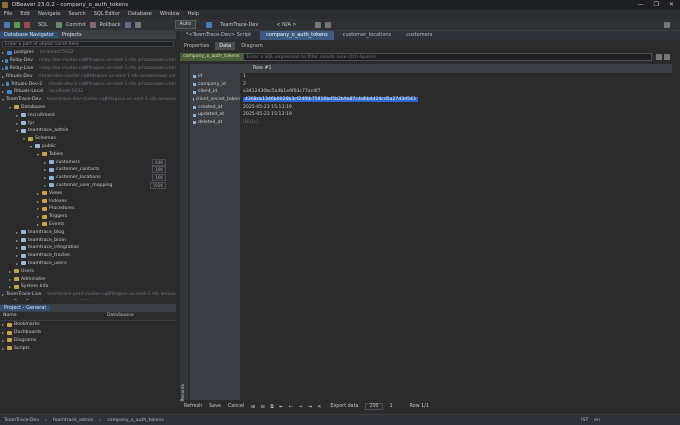 The height and width of the screenshot is (425, 680). What do you see at coordinates (667, 24) in the screenshot?
I see `perspective-icon` at bounding box center [667, 24].